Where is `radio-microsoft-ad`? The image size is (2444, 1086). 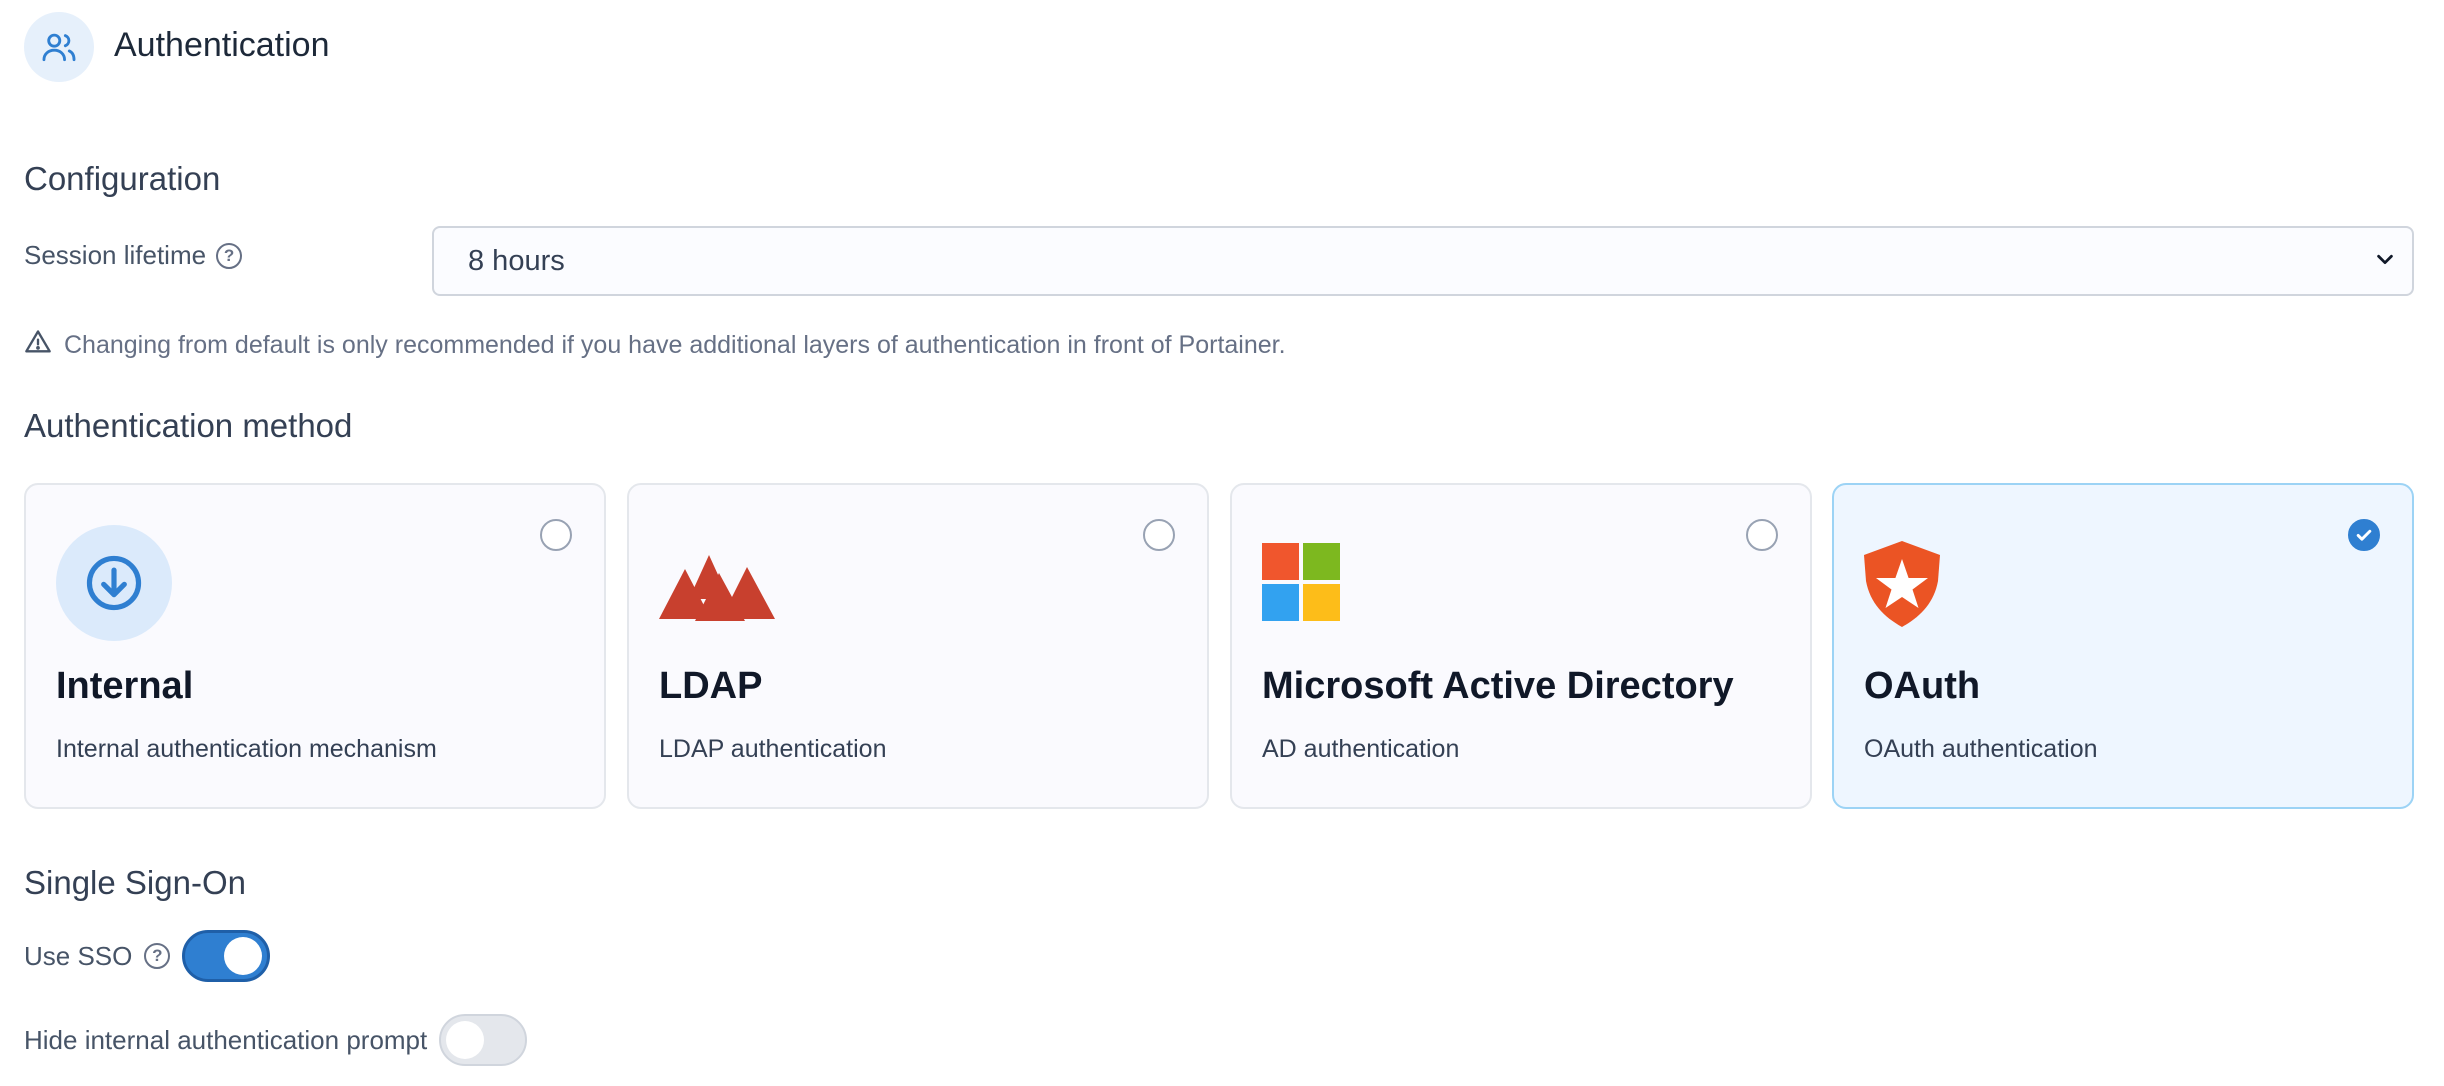
radio-microsoft-ad is located at coordinates (1762, 535).